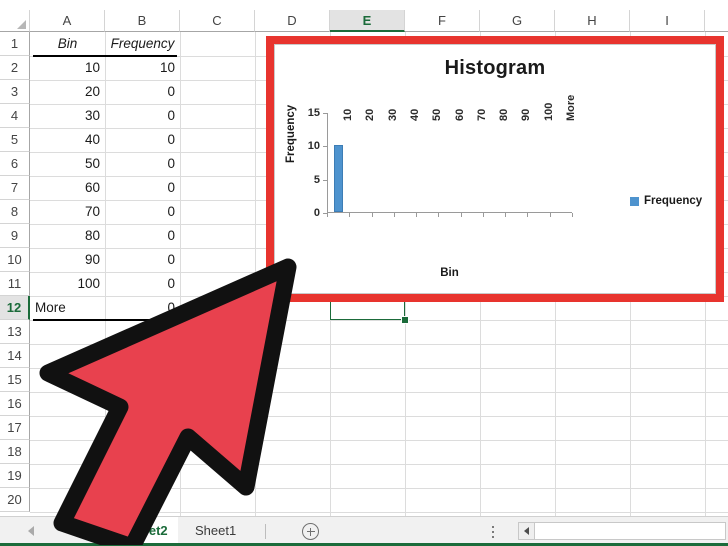 The height and width of the screenshot is (546, 728). Describe the element at coordinates (67, 68) in the screenshot. I see `cell-a2-bin: 10` at that location.